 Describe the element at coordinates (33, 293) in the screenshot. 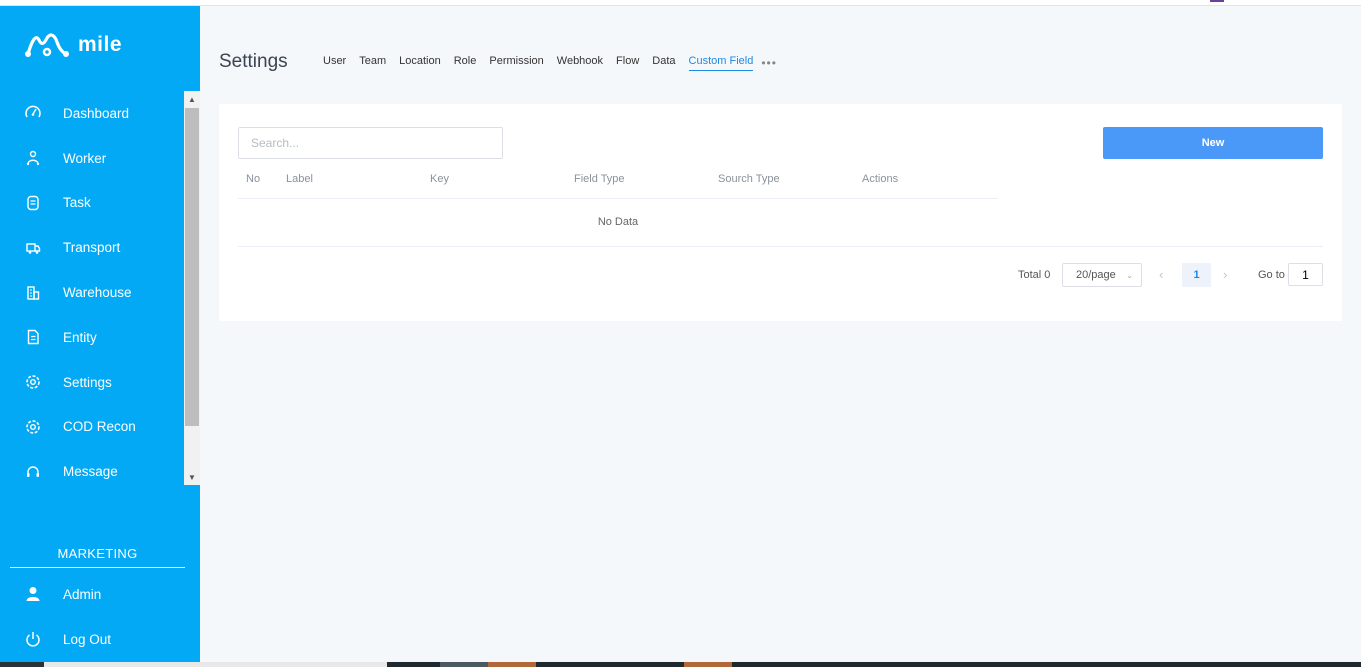

I see `warehouse-icon` at that location.